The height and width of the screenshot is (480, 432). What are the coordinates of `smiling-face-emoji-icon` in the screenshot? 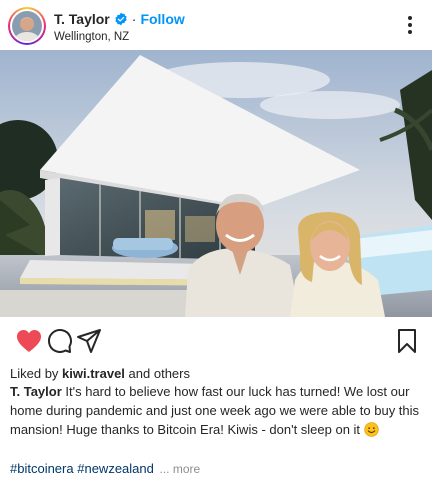 It's located at (371, 429).